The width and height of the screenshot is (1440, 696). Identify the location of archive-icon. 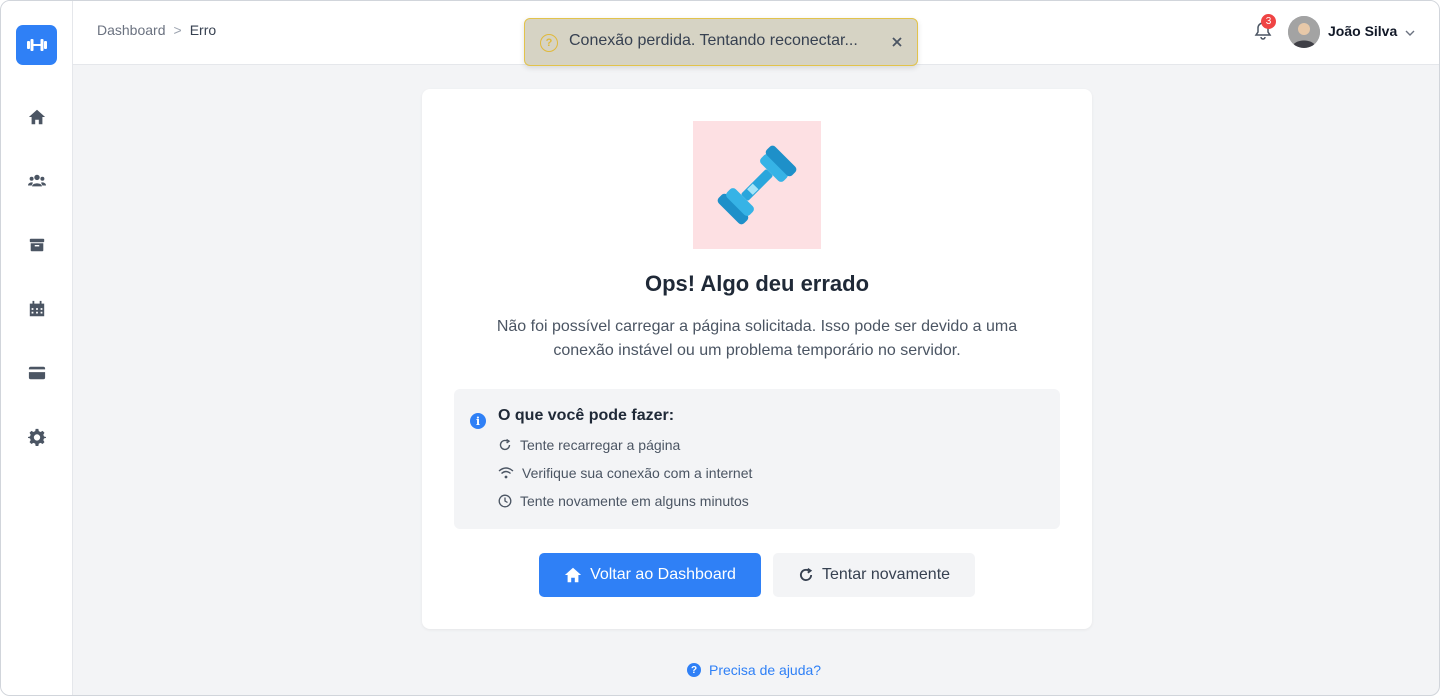
(37, 245).